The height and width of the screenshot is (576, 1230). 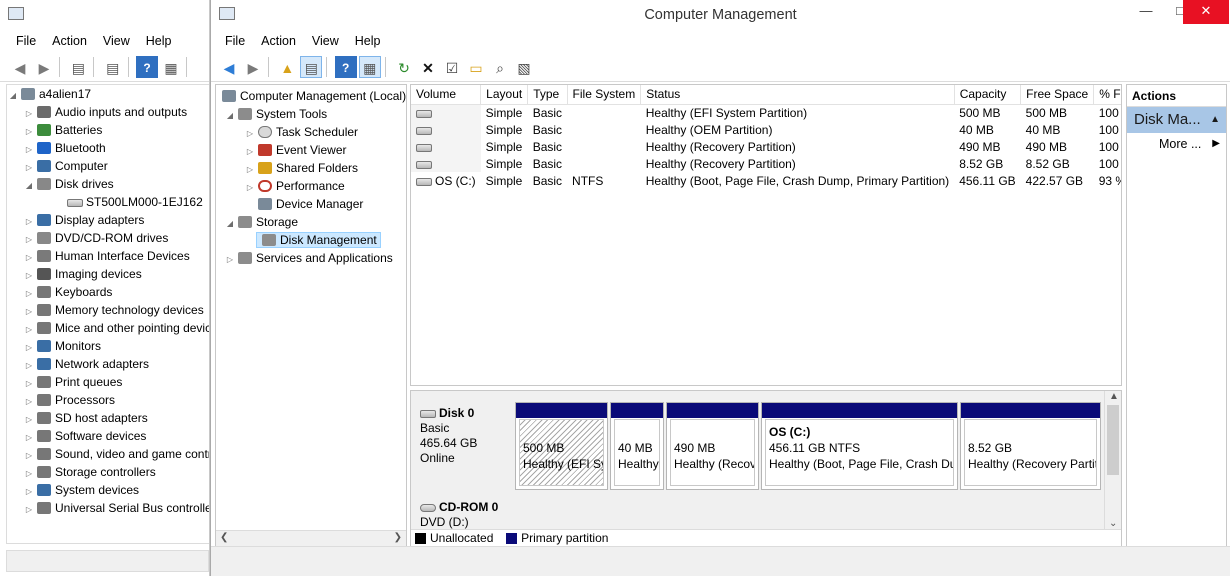 I want to click on column-header: Status, so click(x=797, y=95).